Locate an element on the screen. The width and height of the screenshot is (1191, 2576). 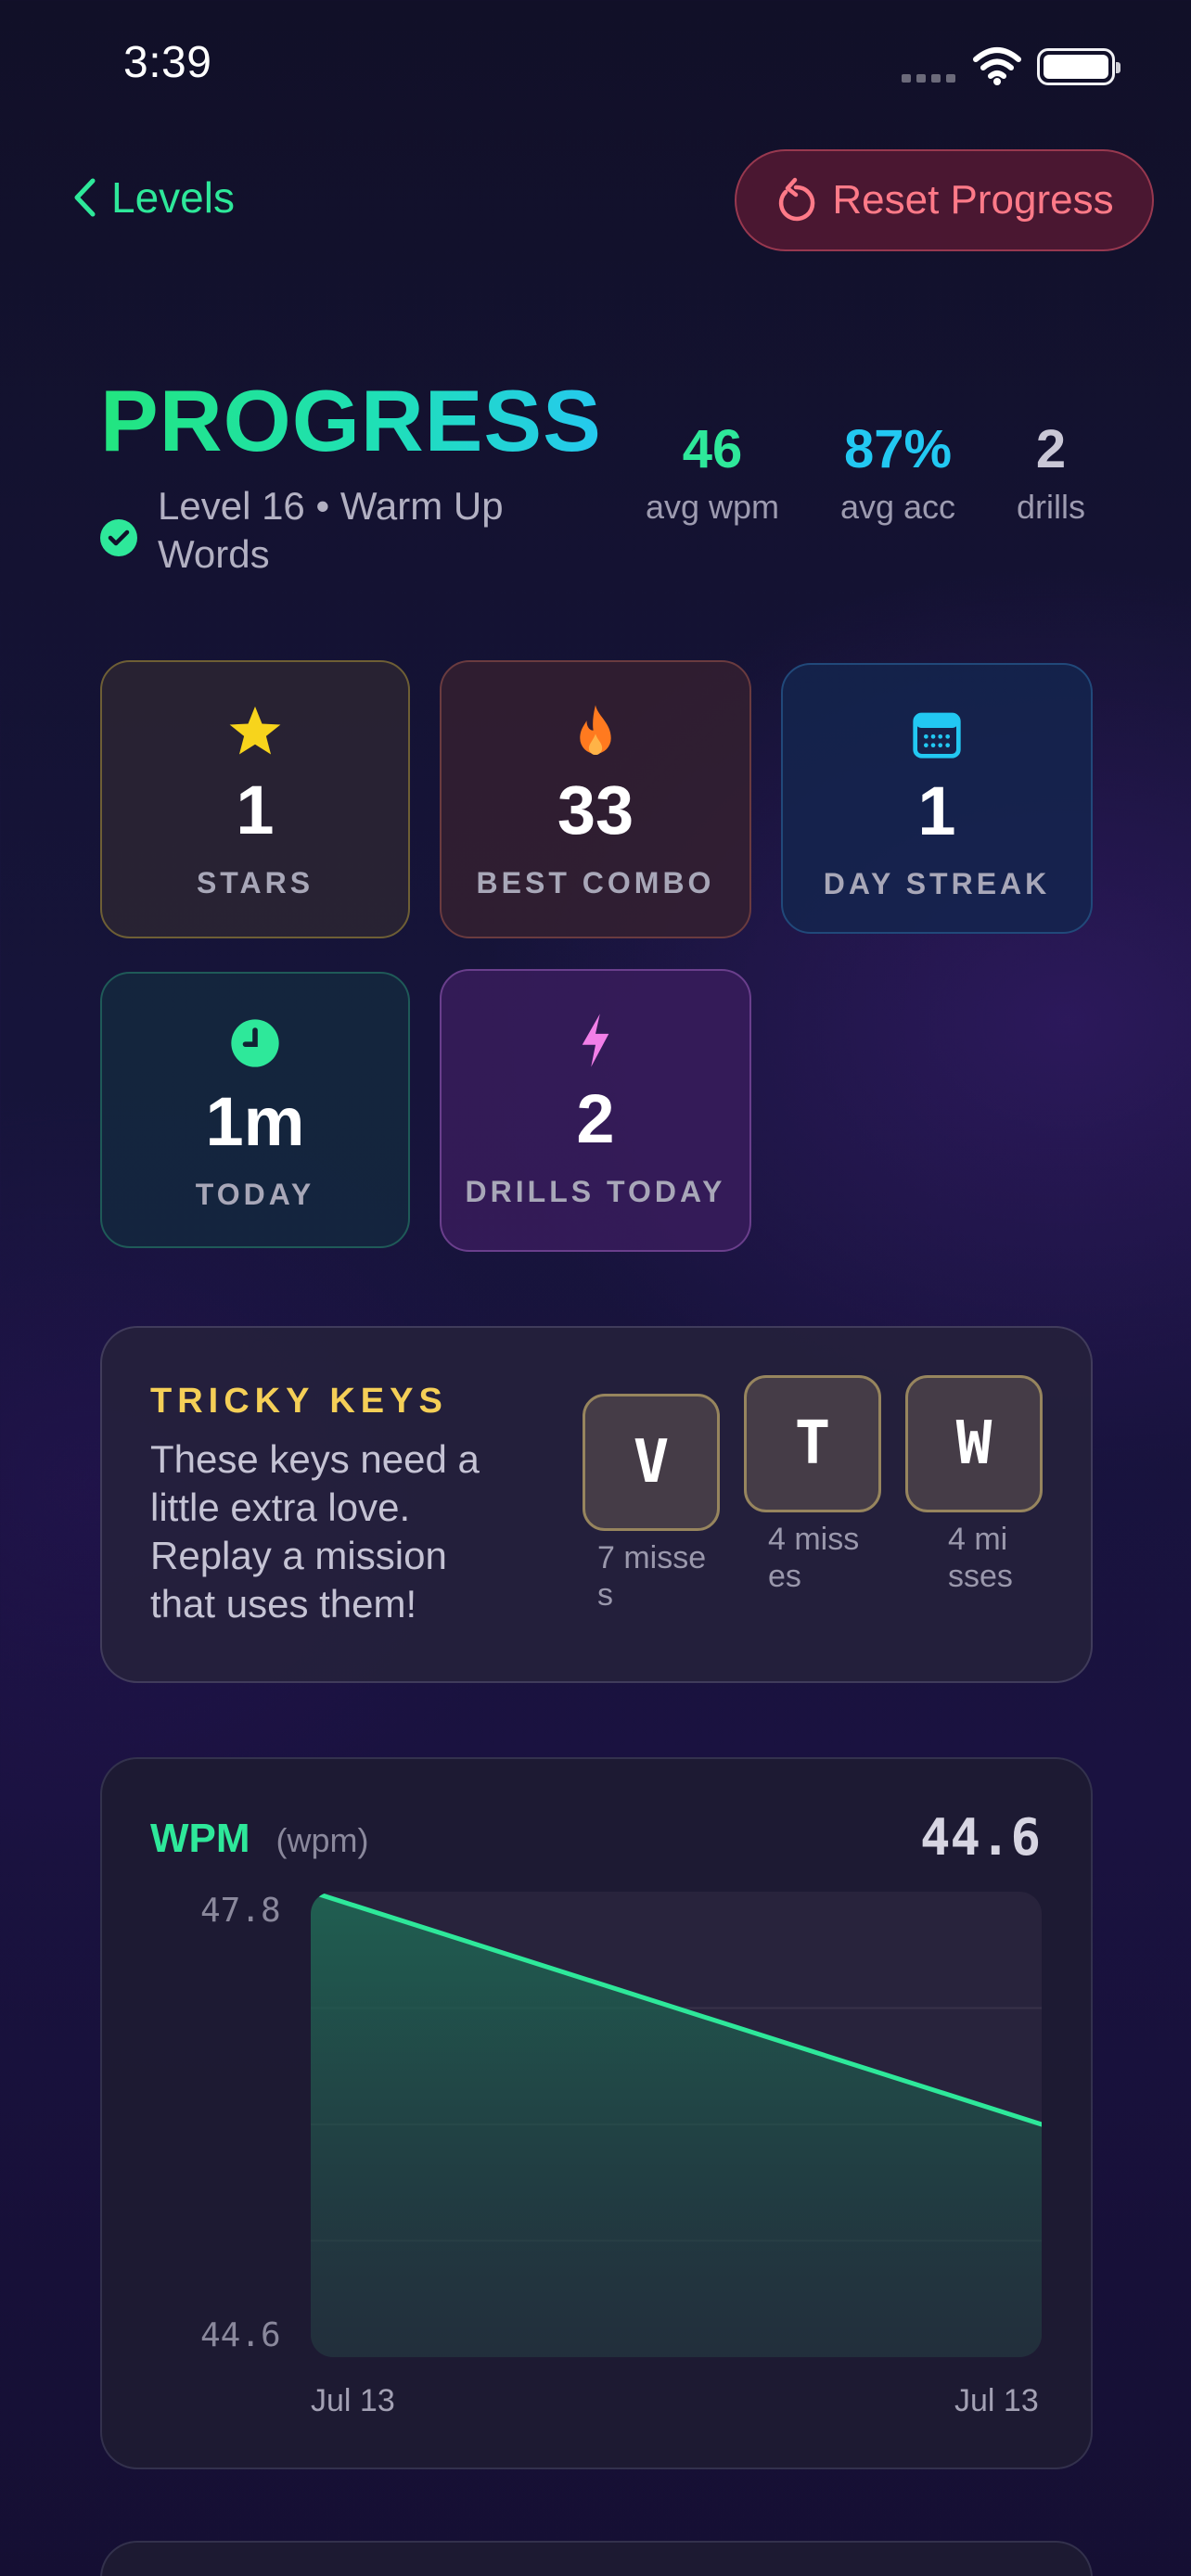
drills-today-tile: 2 DRILLS TODAY is located at coordinates (595, 1110).